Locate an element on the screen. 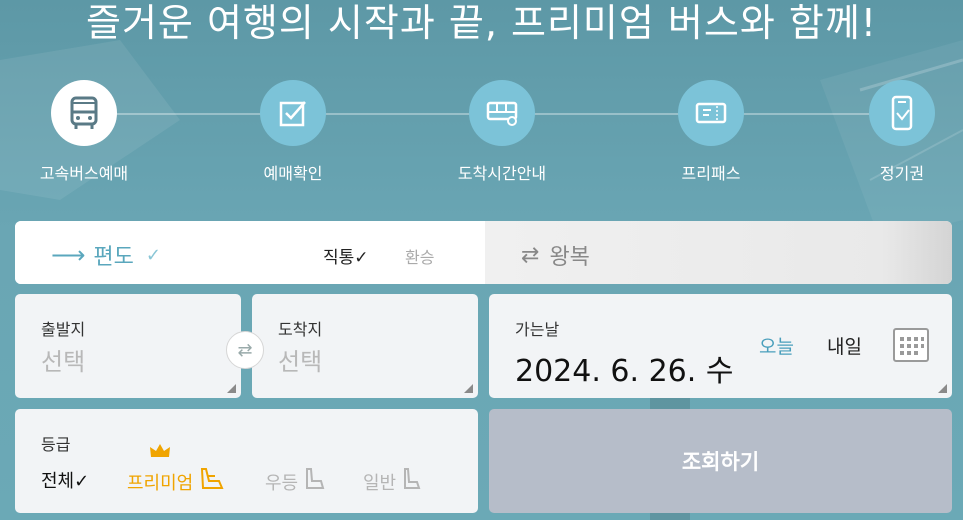 The image size is (963, 520). roundtrip-label: ⇄ 왕복 is located at coordinates (555, 255).